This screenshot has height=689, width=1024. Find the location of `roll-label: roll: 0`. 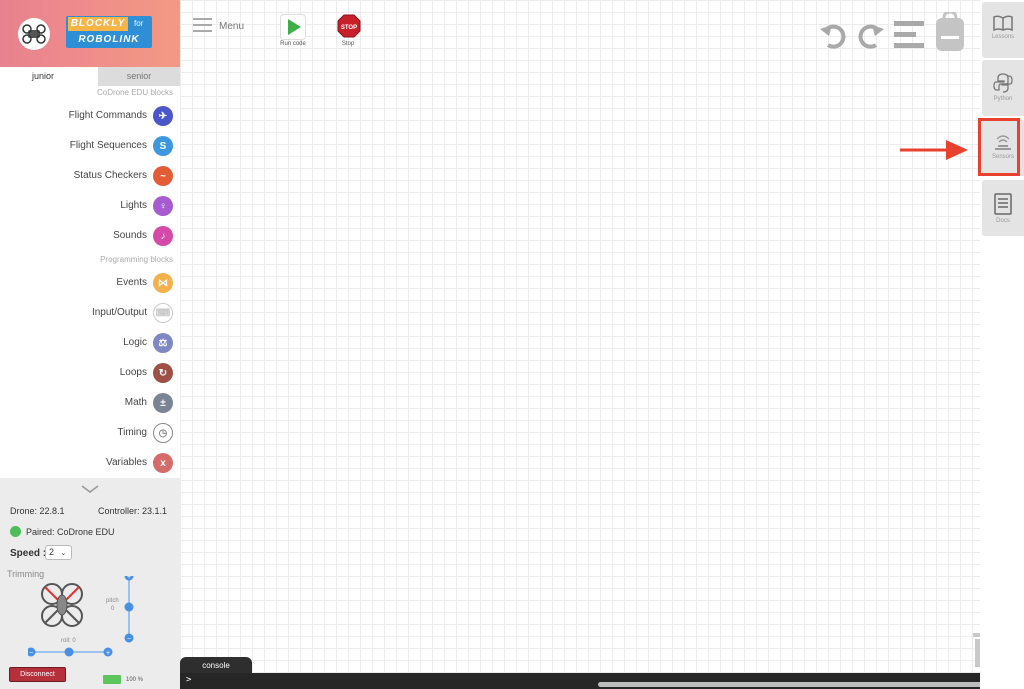

roll-label: roll: 0 is located at coordinates (68, 641).